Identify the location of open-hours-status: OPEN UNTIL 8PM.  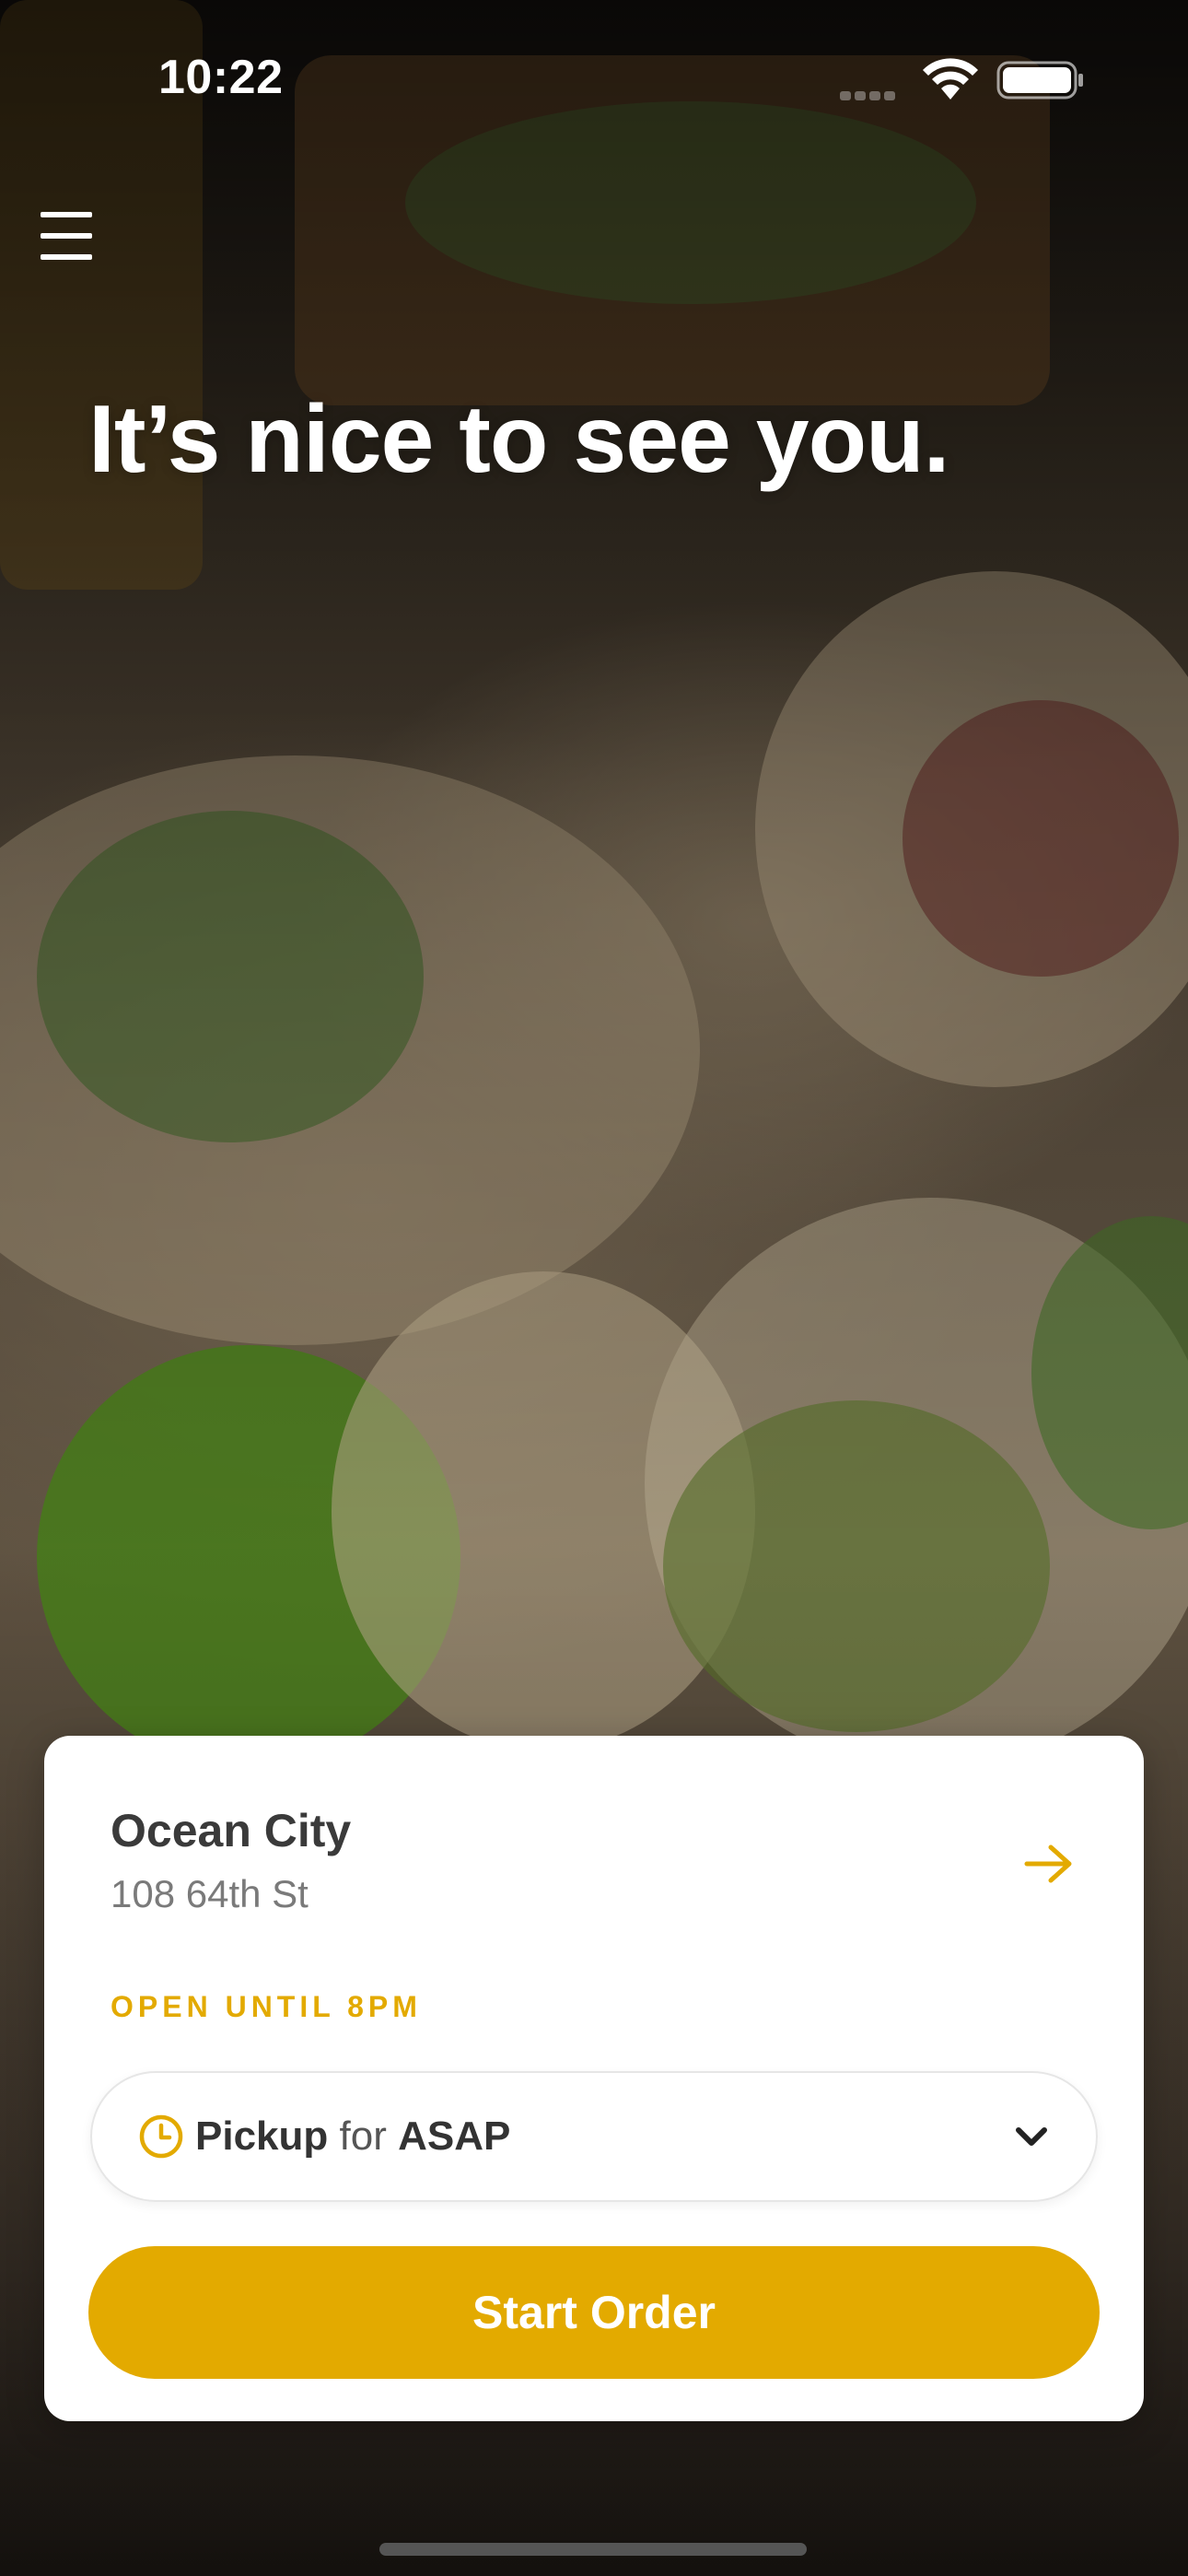
(266, 2007).